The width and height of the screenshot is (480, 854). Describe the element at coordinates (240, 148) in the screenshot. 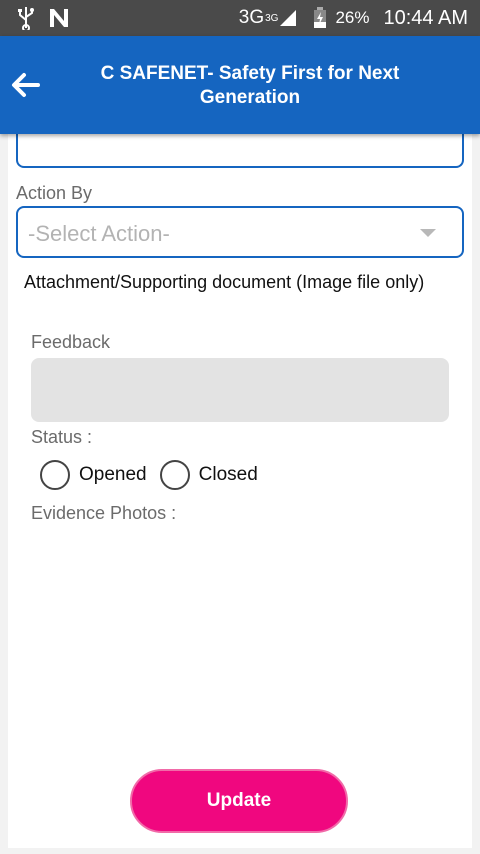

I see `partial-text-field` at that location.